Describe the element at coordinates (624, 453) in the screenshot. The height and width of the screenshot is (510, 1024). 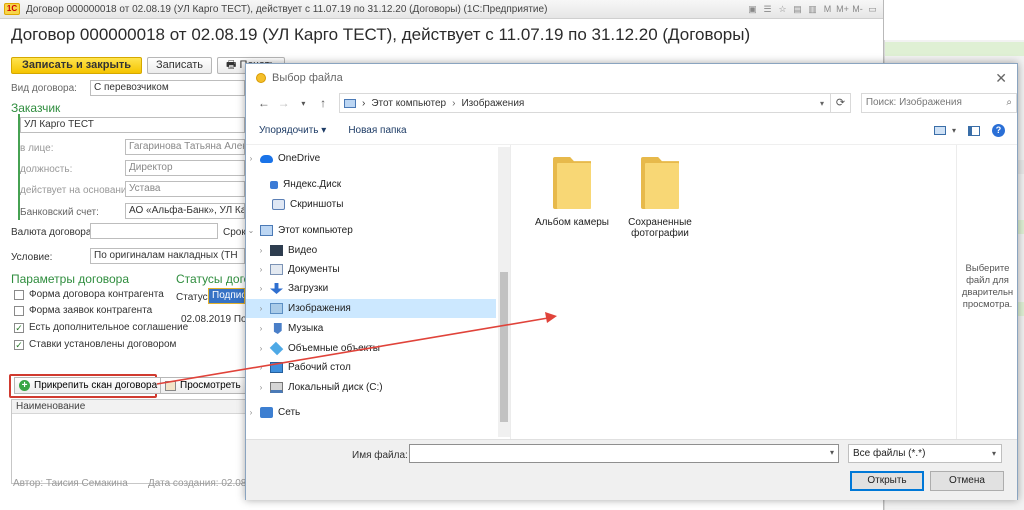
I see `filename-input: ▾` at that location.